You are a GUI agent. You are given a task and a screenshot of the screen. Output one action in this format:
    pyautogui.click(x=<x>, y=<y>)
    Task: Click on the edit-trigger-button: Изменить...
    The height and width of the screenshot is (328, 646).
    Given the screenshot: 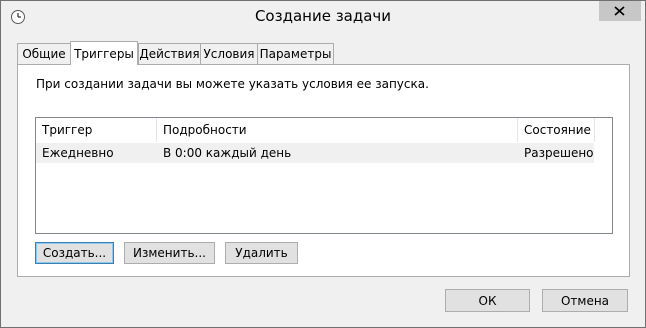 What is the action you would take?
    pyautogui.click(x=169, y=253)
    